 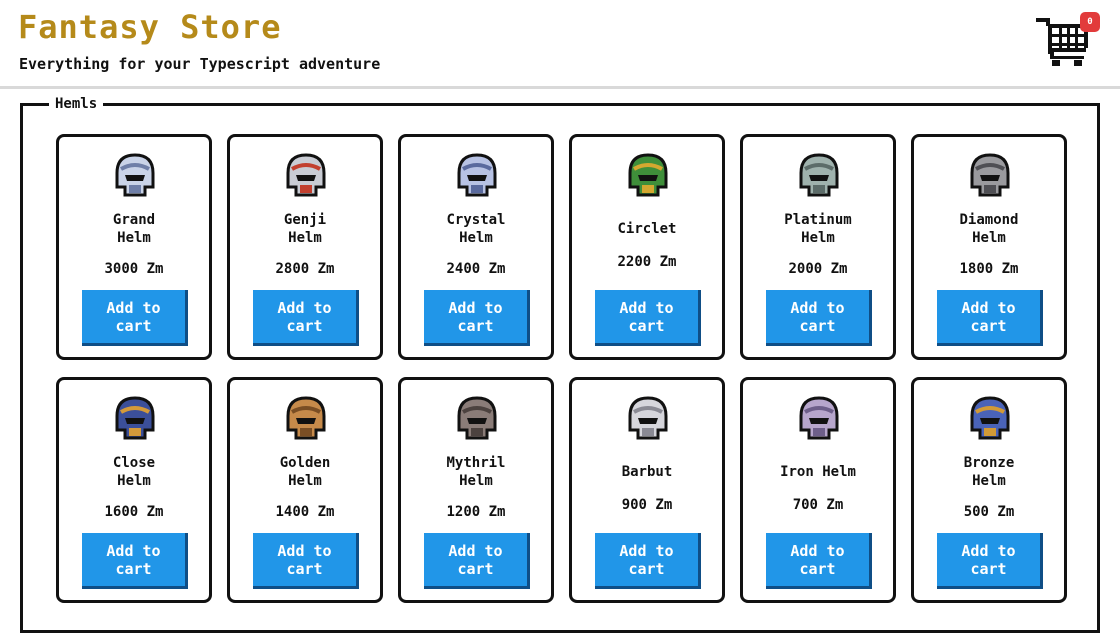 I want to click on product-name-line: Circlet, so click(x=647, y=229).